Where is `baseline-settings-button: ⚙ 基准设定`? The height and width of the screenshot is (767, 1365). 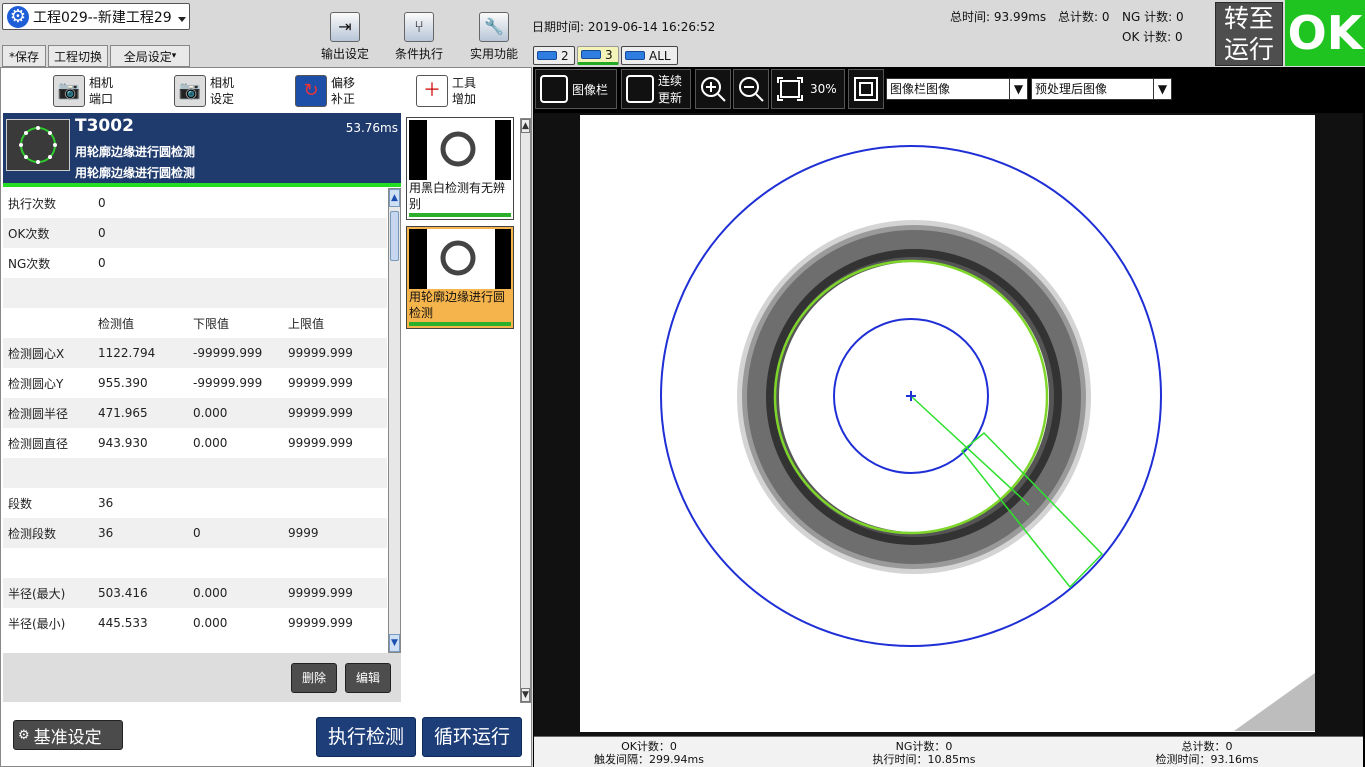
baseline-settings-button: ⚙ 基准设定 is located at coordinates (68, 735).